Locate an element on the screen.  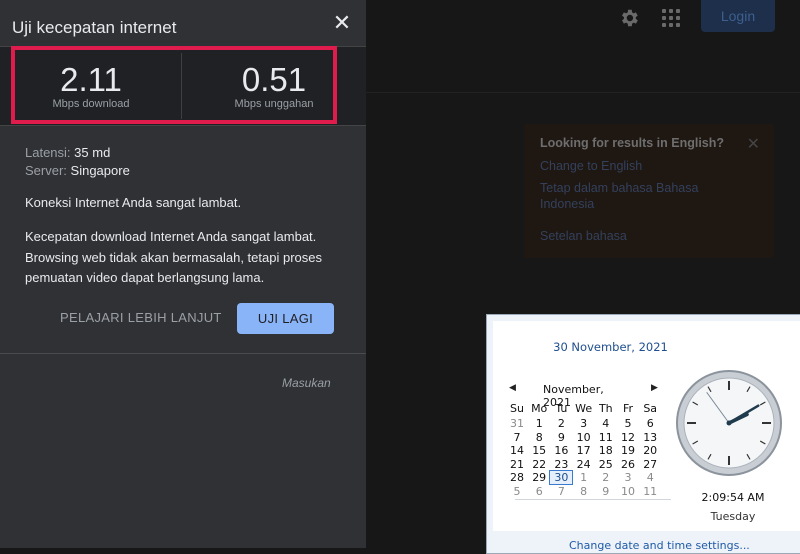
calendar-day: 27 is located at coordinates (650, 464).